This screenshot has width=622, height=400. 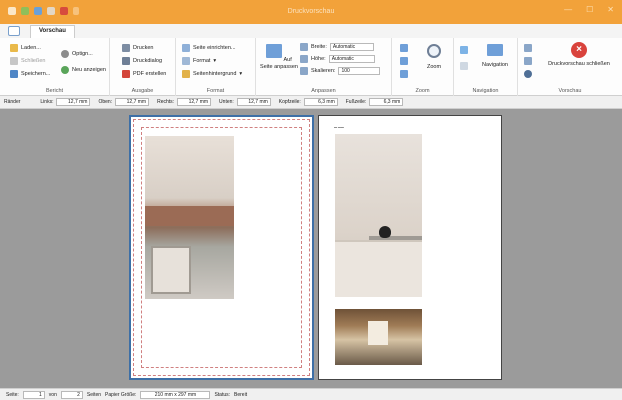 I want to click on group-label-bericht: Bericht, so click(x=54, y=91).